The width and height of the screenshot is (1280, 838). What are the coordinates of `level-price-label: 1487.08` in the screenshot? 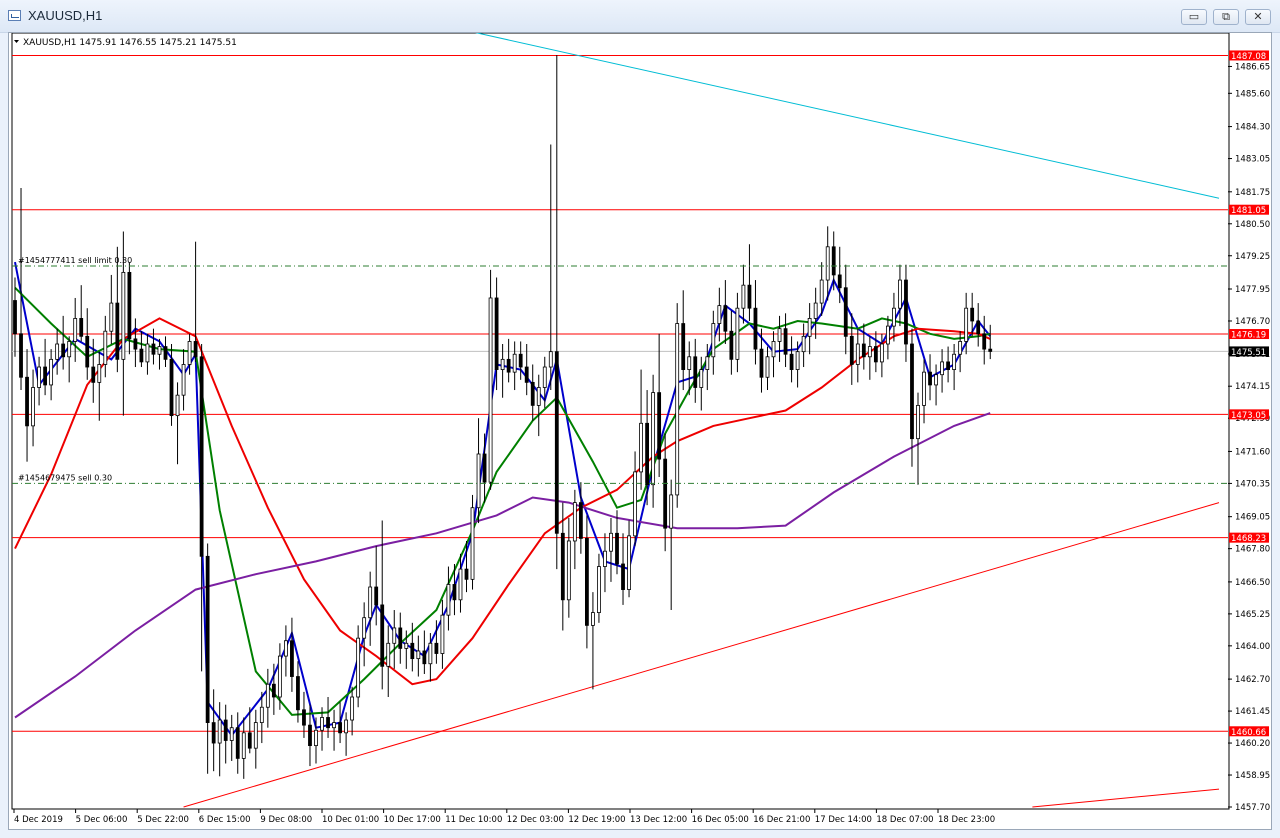 It's located at (1248, 57).